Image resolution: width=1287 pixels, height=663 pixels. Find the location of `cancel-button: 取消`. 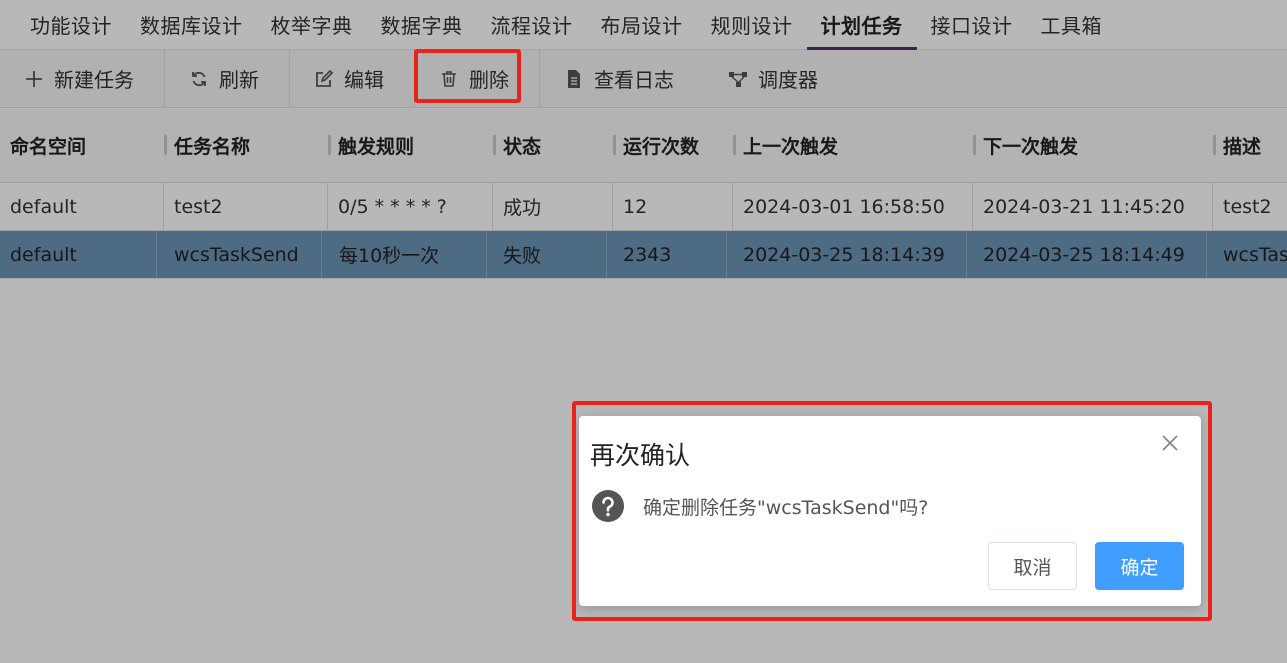

cancel-button: 取消 is located at coordinates (1032, 566).